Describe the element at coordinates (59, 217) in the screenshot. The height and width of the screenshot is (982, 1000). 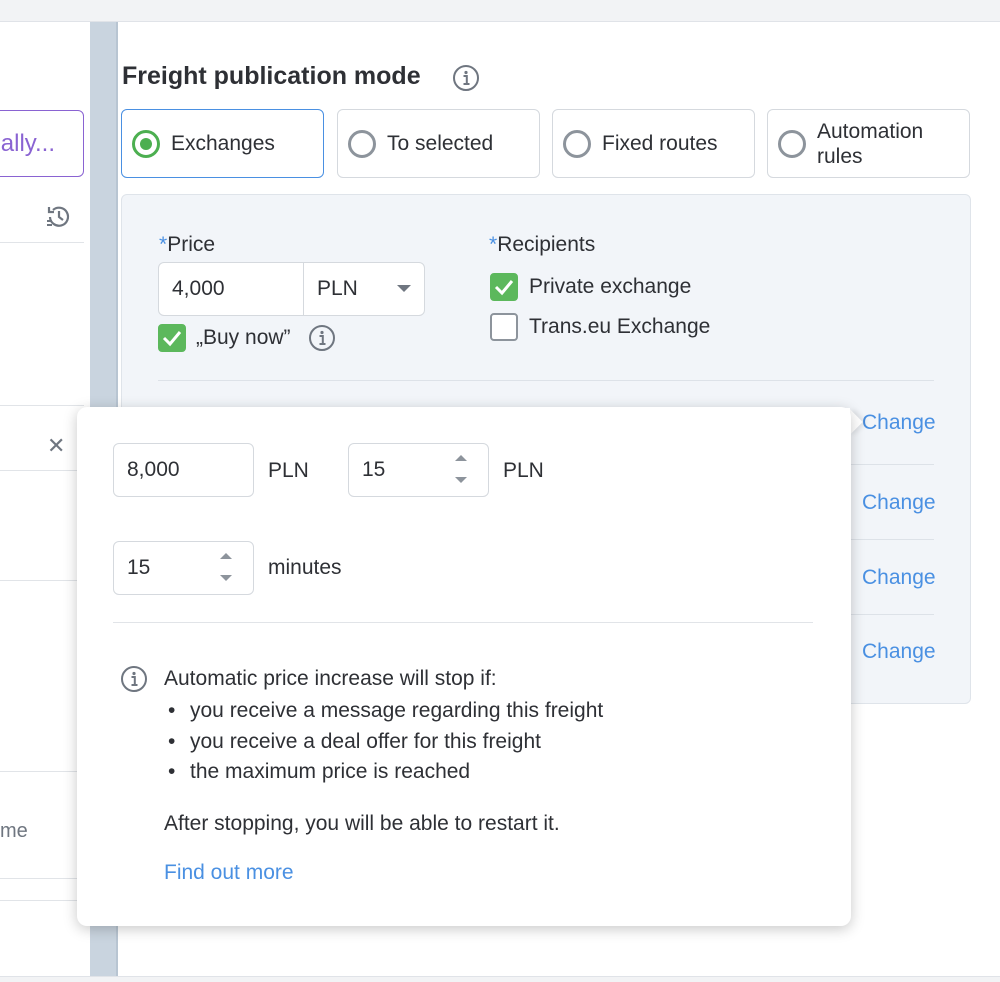
I see `history-icon` at that location.